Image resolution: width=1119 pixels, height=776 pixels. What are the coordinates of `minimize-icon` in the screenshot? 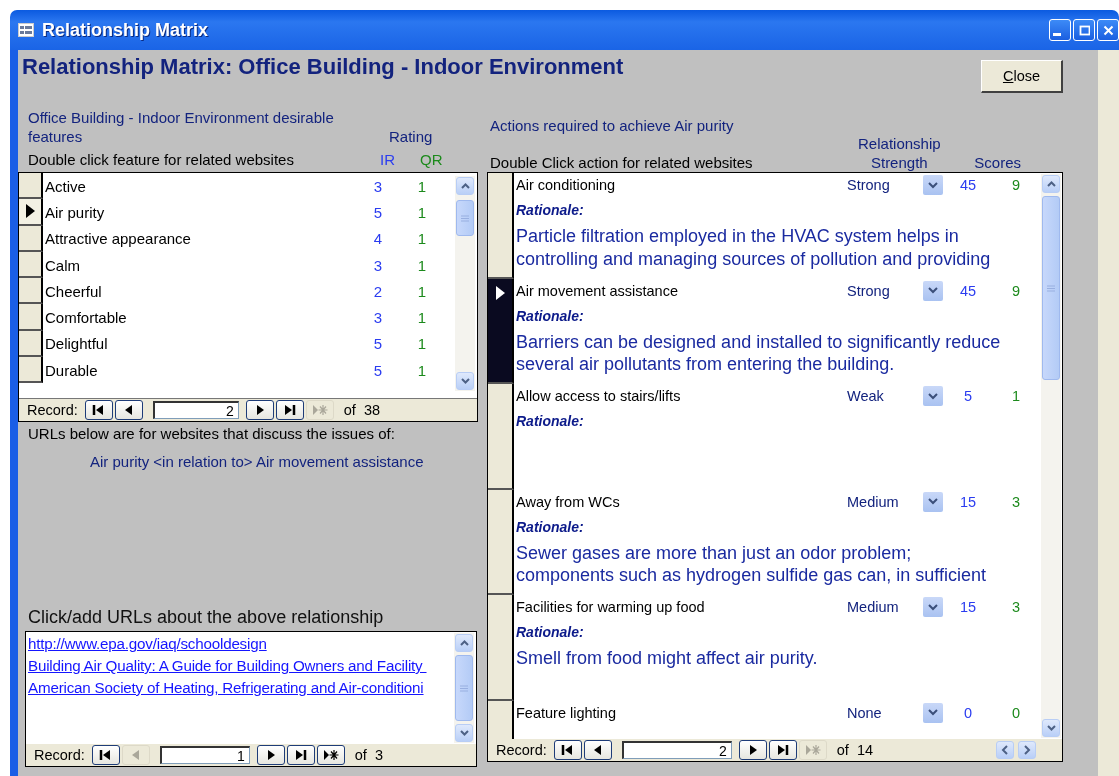 It's located at (1057, 34).